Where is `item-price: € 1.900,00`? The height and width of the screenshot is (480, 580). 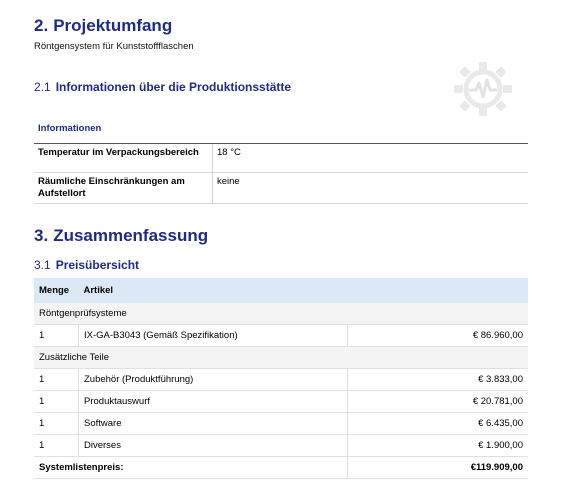 item-price: € 1.900,00 is located at coordinates (437, 445).